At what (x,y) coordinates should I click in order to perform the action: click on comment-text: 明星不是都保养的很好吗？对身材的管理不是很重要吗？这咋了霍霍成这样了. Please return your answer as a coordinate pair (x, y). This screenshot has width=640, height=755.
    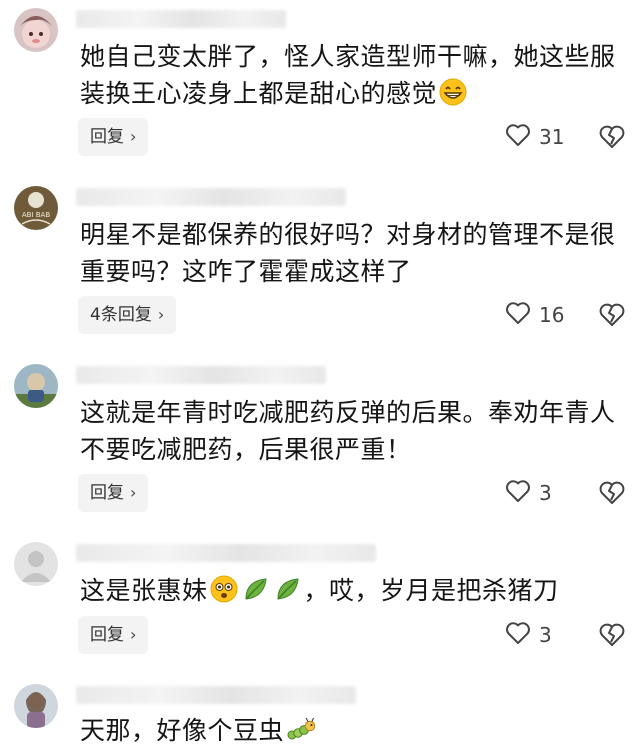
    Looking at the image, I should click on (348, 253).